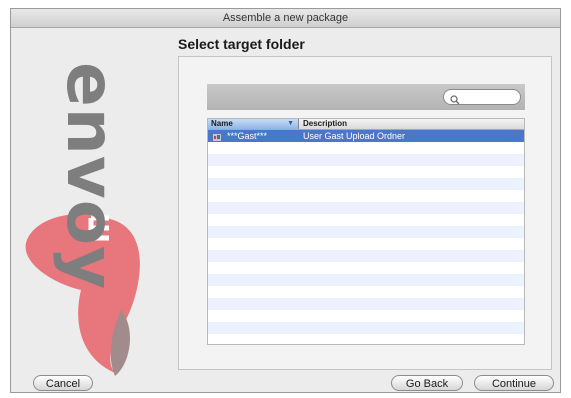 The height and width of the screenshot is (398, 571). I want to click on search-icon, so click(455, 101).